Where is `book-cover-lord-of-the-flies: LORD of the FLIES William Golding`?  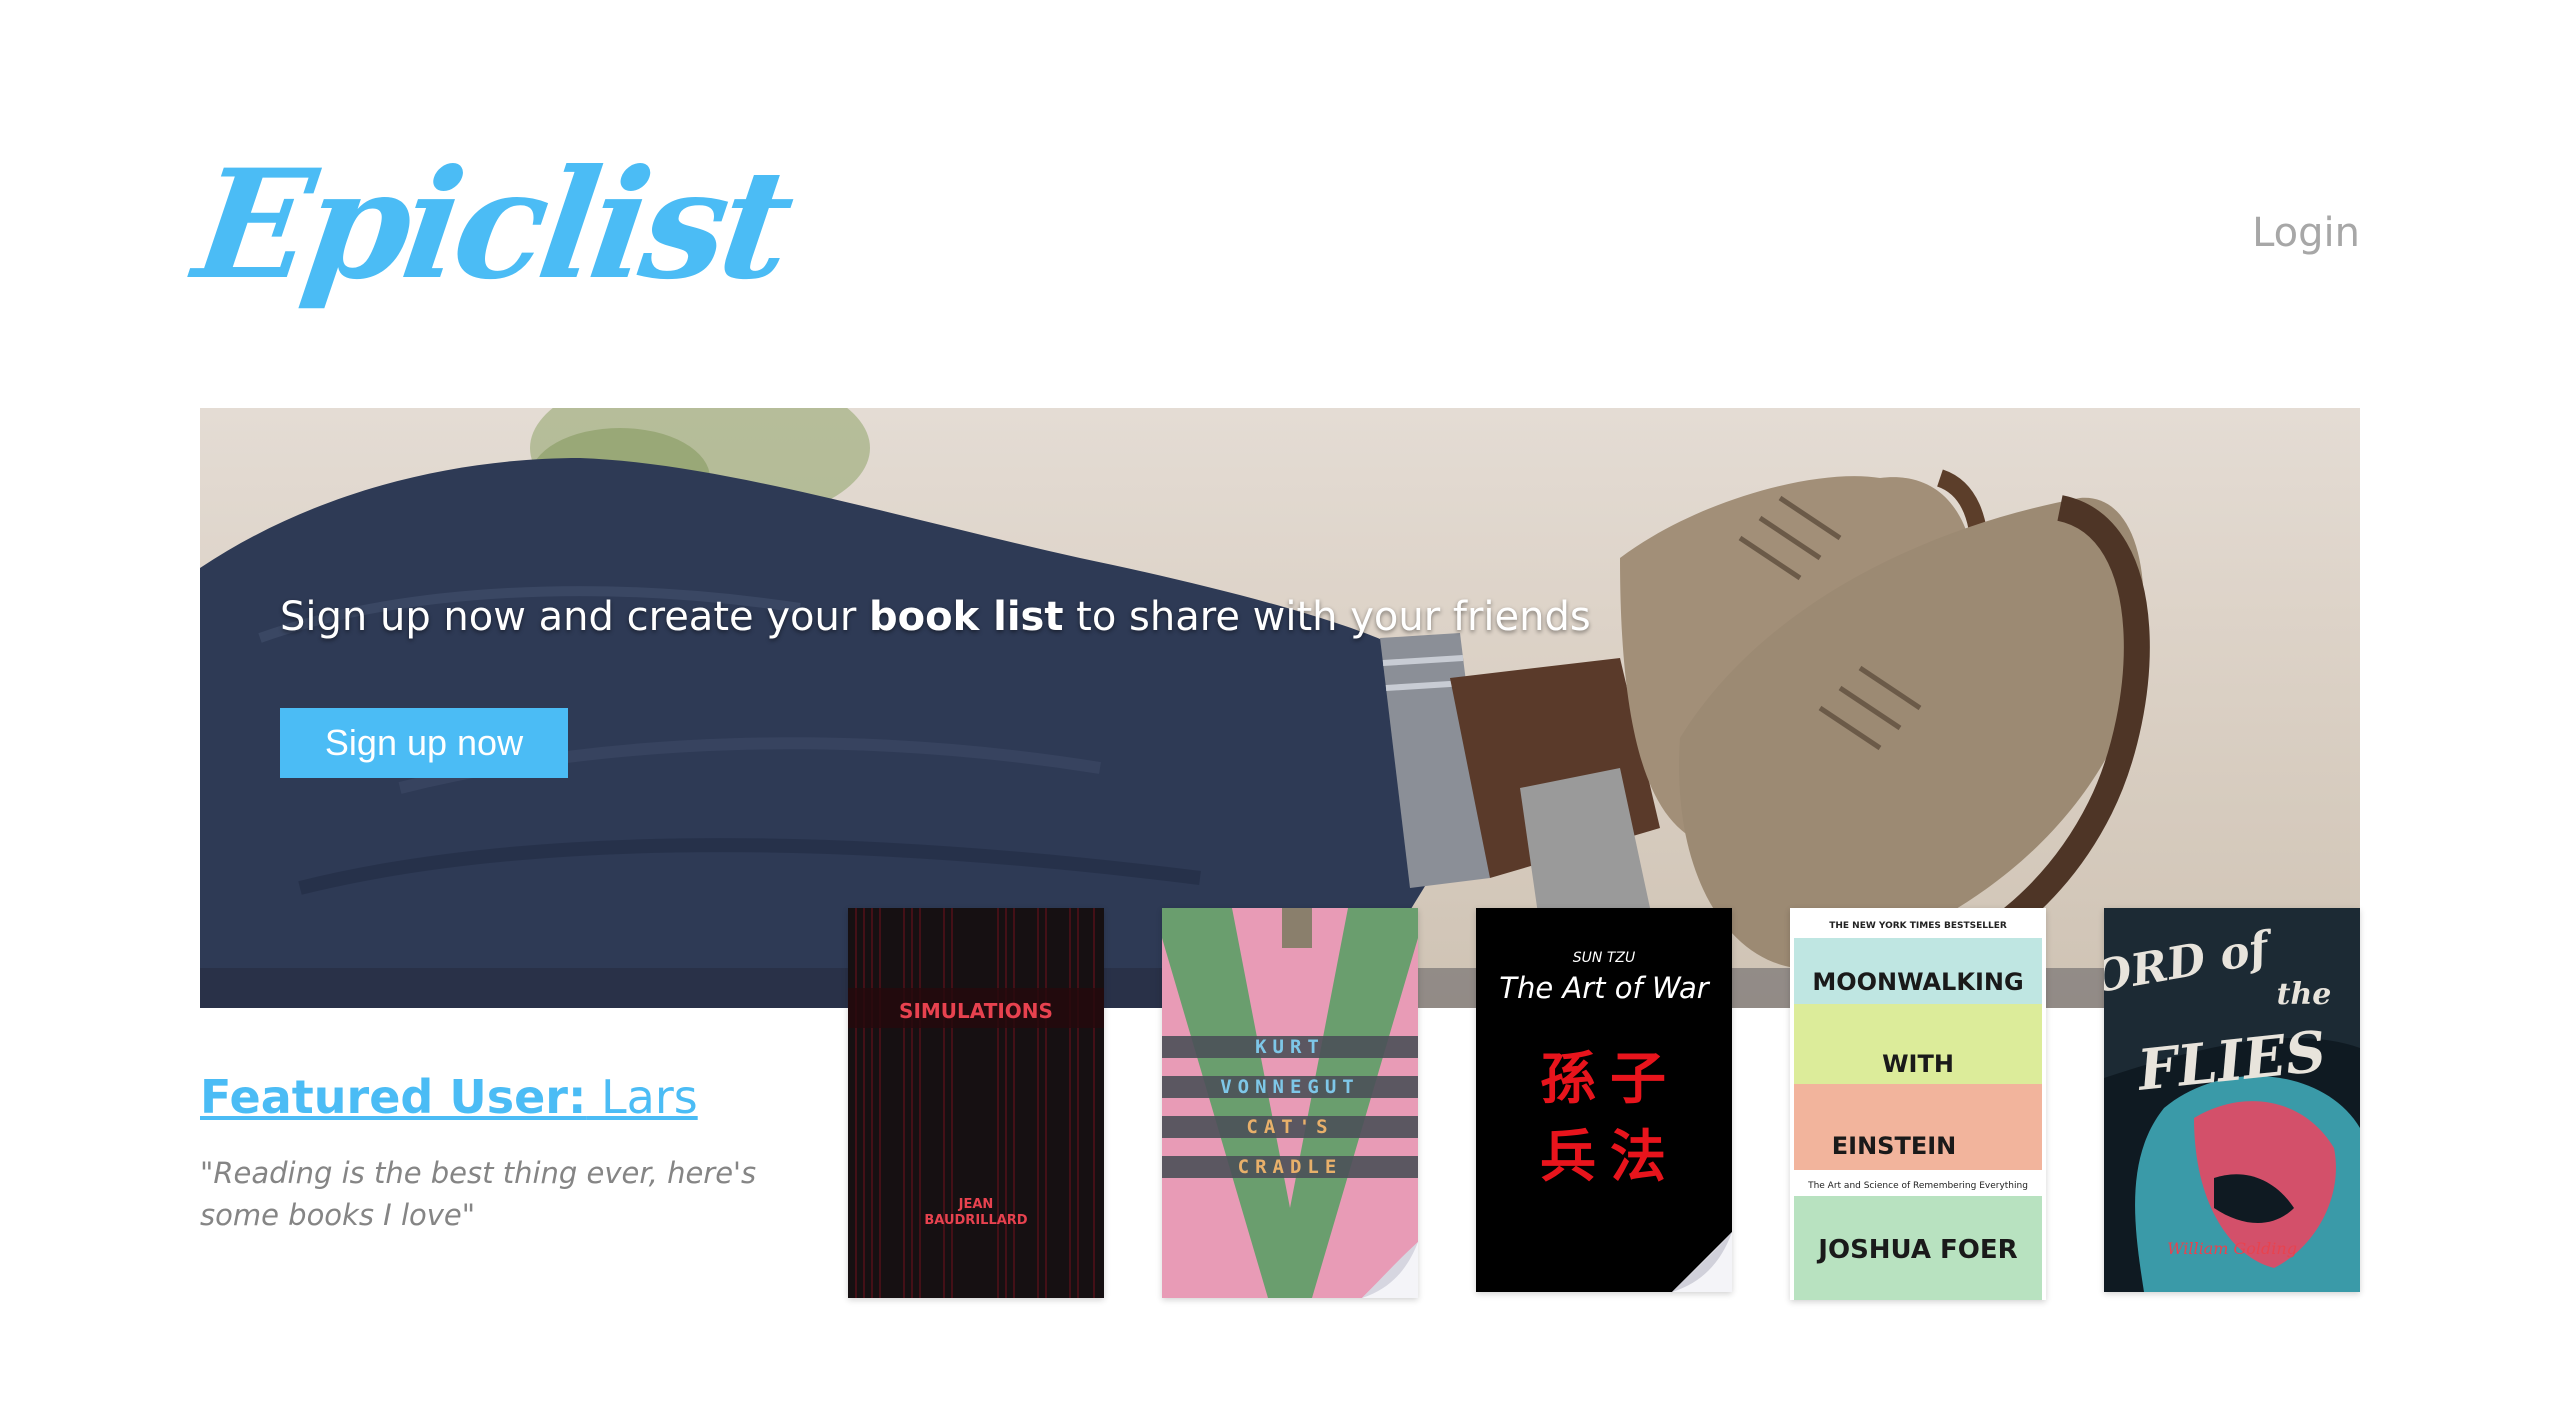 book-cover-lord-of-the-flies: LORD of the FLIES William Golding is located at coordinates (2232, 1100).